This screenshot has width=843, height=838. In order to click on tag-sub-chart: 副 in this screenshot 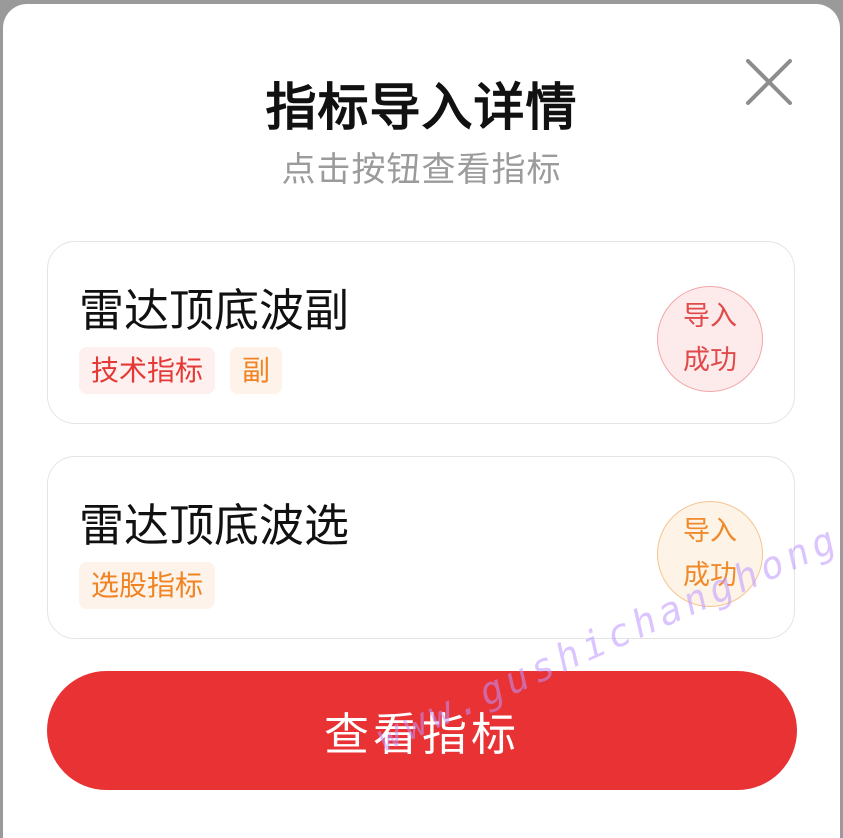, I will do `click(256, 370)`.